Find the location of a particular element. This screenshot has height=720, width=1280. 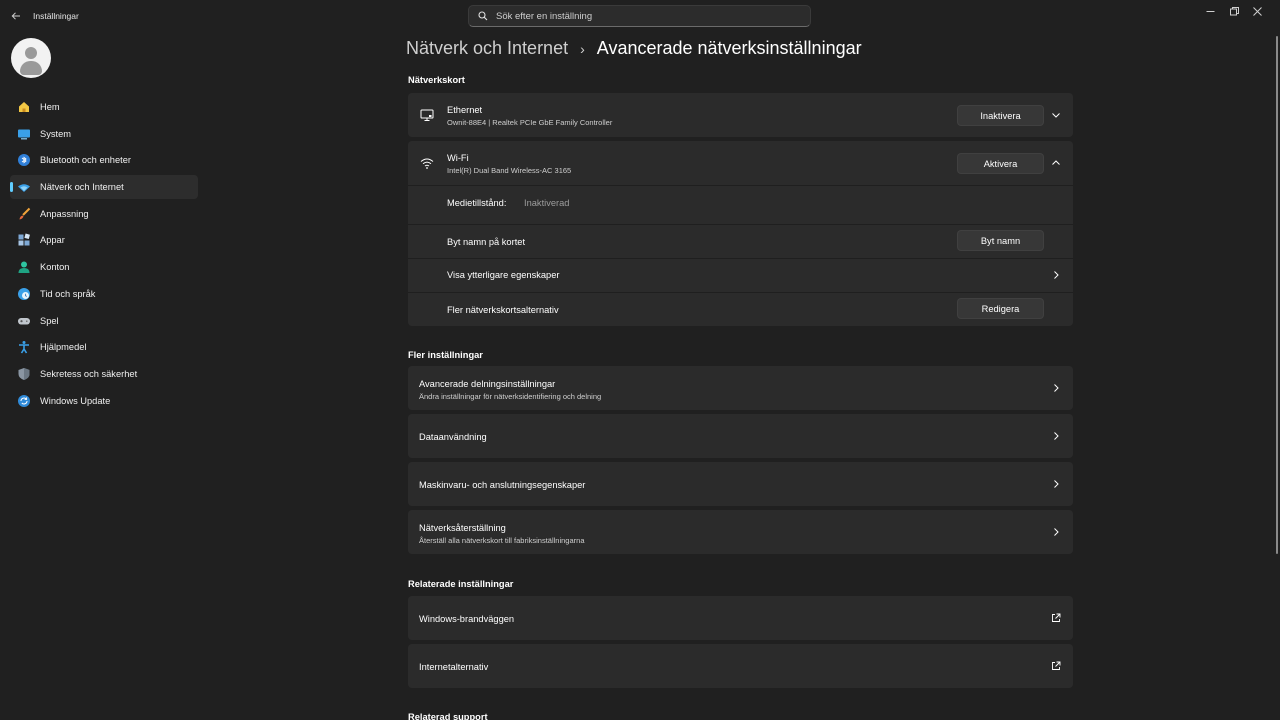

windows-firewall-title: Windows-brandväggen is located at coordinates (467, 619).